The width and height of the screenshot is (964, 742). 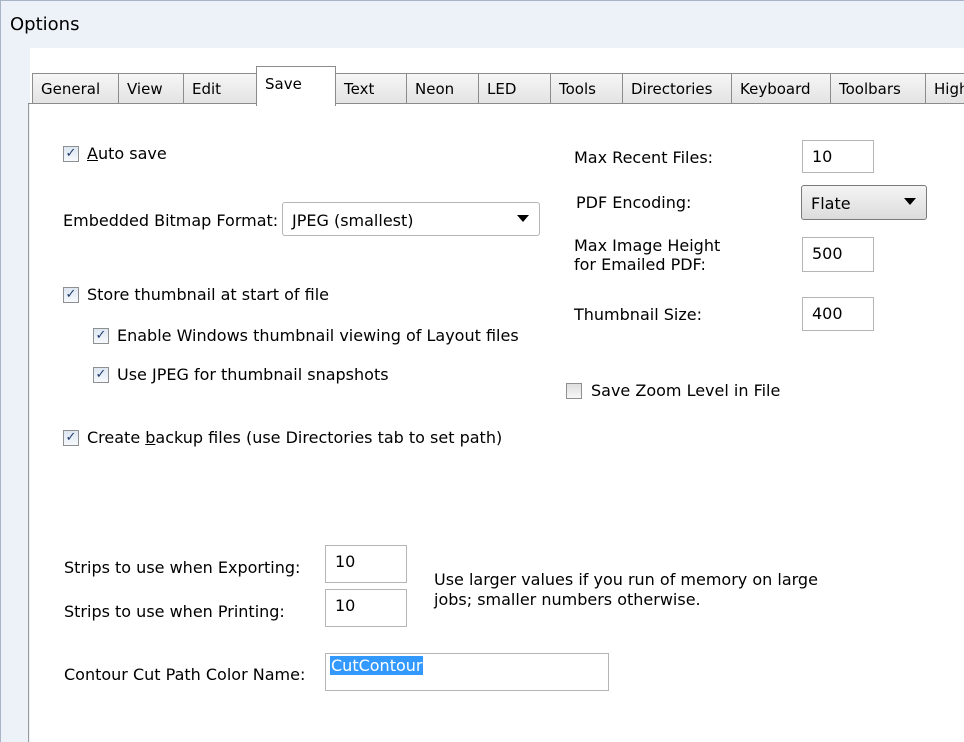 I want to click on thumbnail-size-label: Thumbnail Size:, so click(x=638, y=314).